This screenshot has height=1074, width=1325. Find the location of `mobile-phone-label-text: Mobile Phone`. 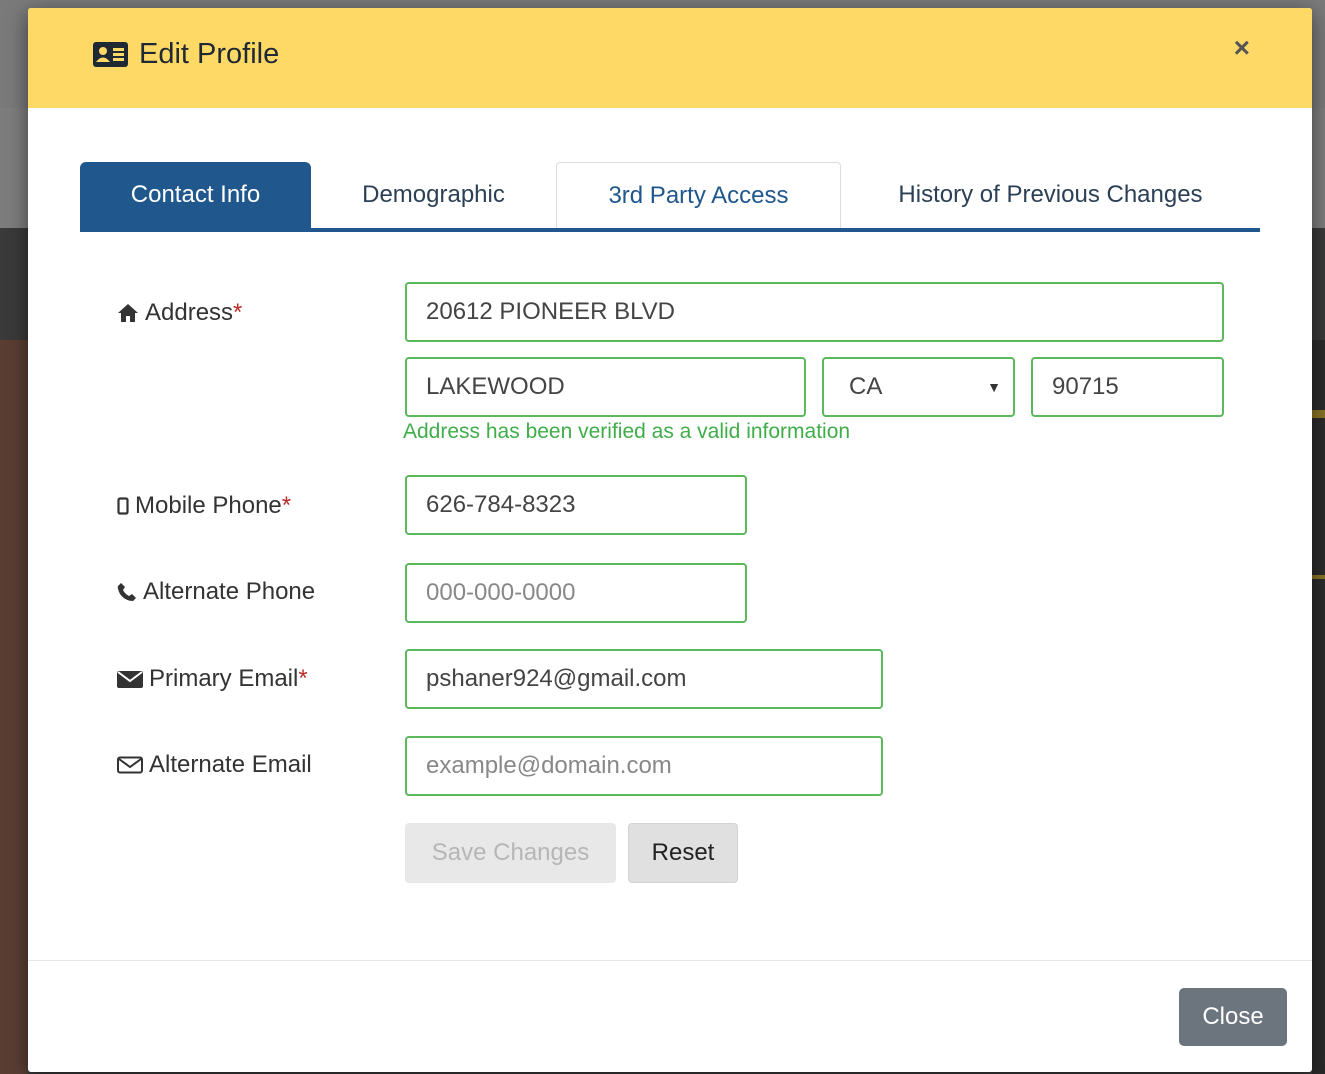

mobile-phone-label-text: Mobile Phone is located at coordinates (208, 505).